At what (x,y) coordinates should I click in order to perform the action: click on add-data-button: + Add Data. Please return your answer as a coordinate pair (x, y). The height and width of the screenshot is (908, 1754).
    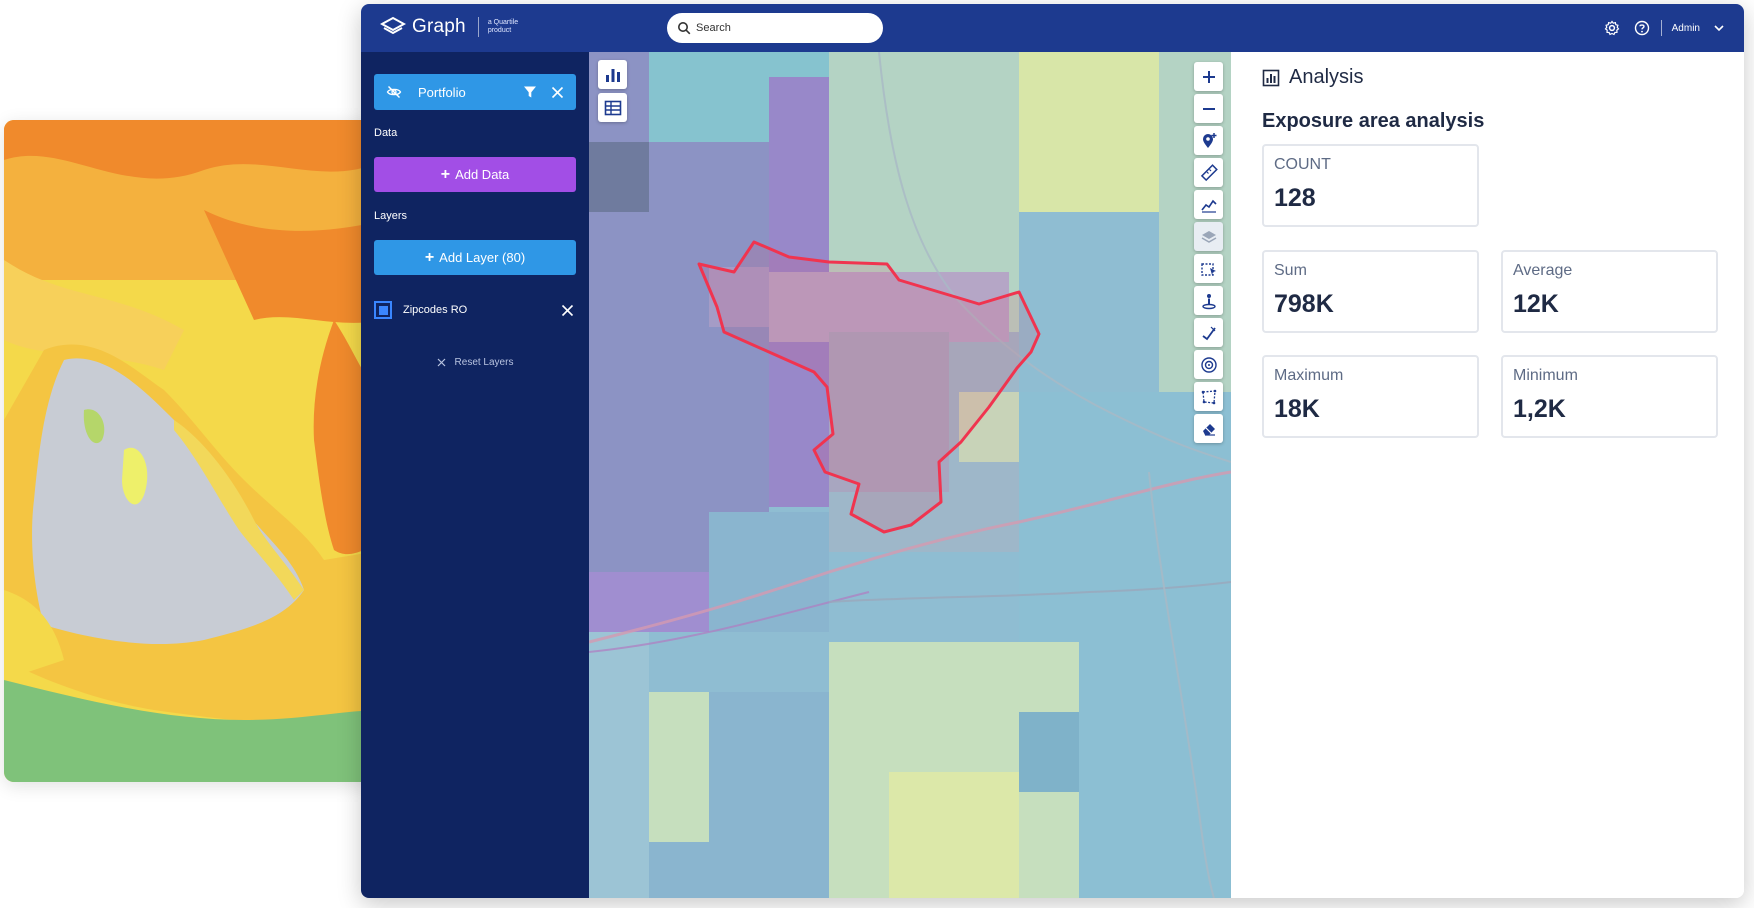
    Looking at the image, I should click on (475, 174).